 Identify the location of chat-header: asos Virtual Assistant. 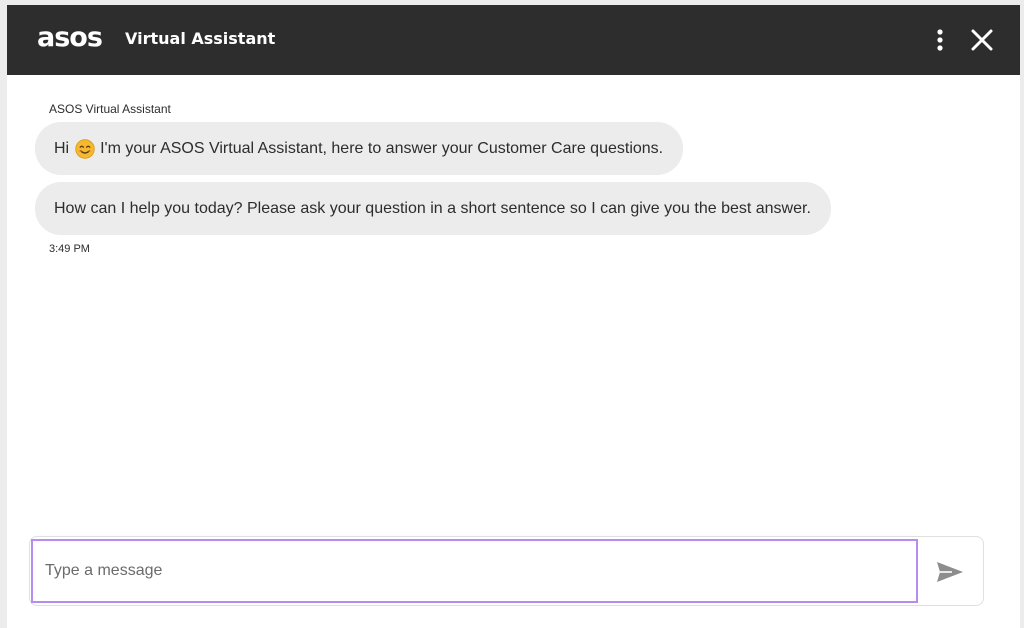
(513, 40).